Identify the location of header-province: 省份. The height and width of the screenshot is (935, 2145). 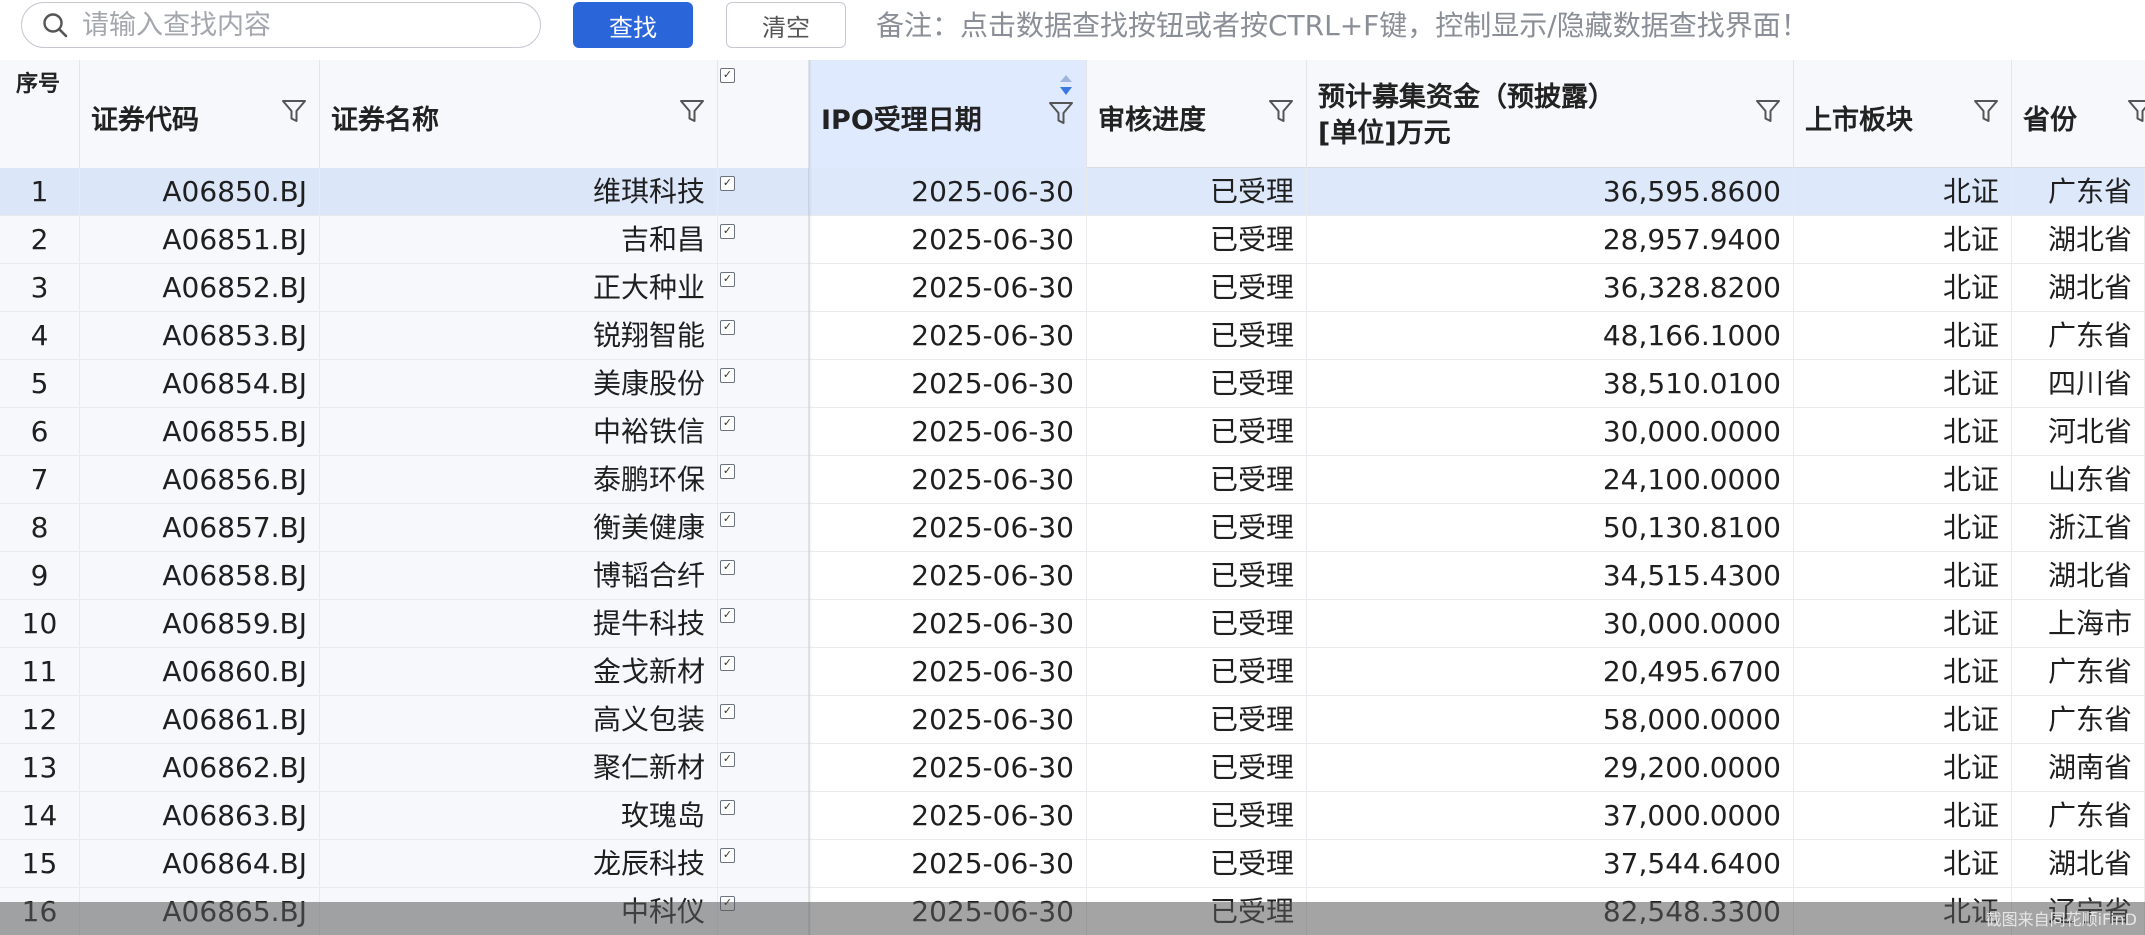
(2078, 114).